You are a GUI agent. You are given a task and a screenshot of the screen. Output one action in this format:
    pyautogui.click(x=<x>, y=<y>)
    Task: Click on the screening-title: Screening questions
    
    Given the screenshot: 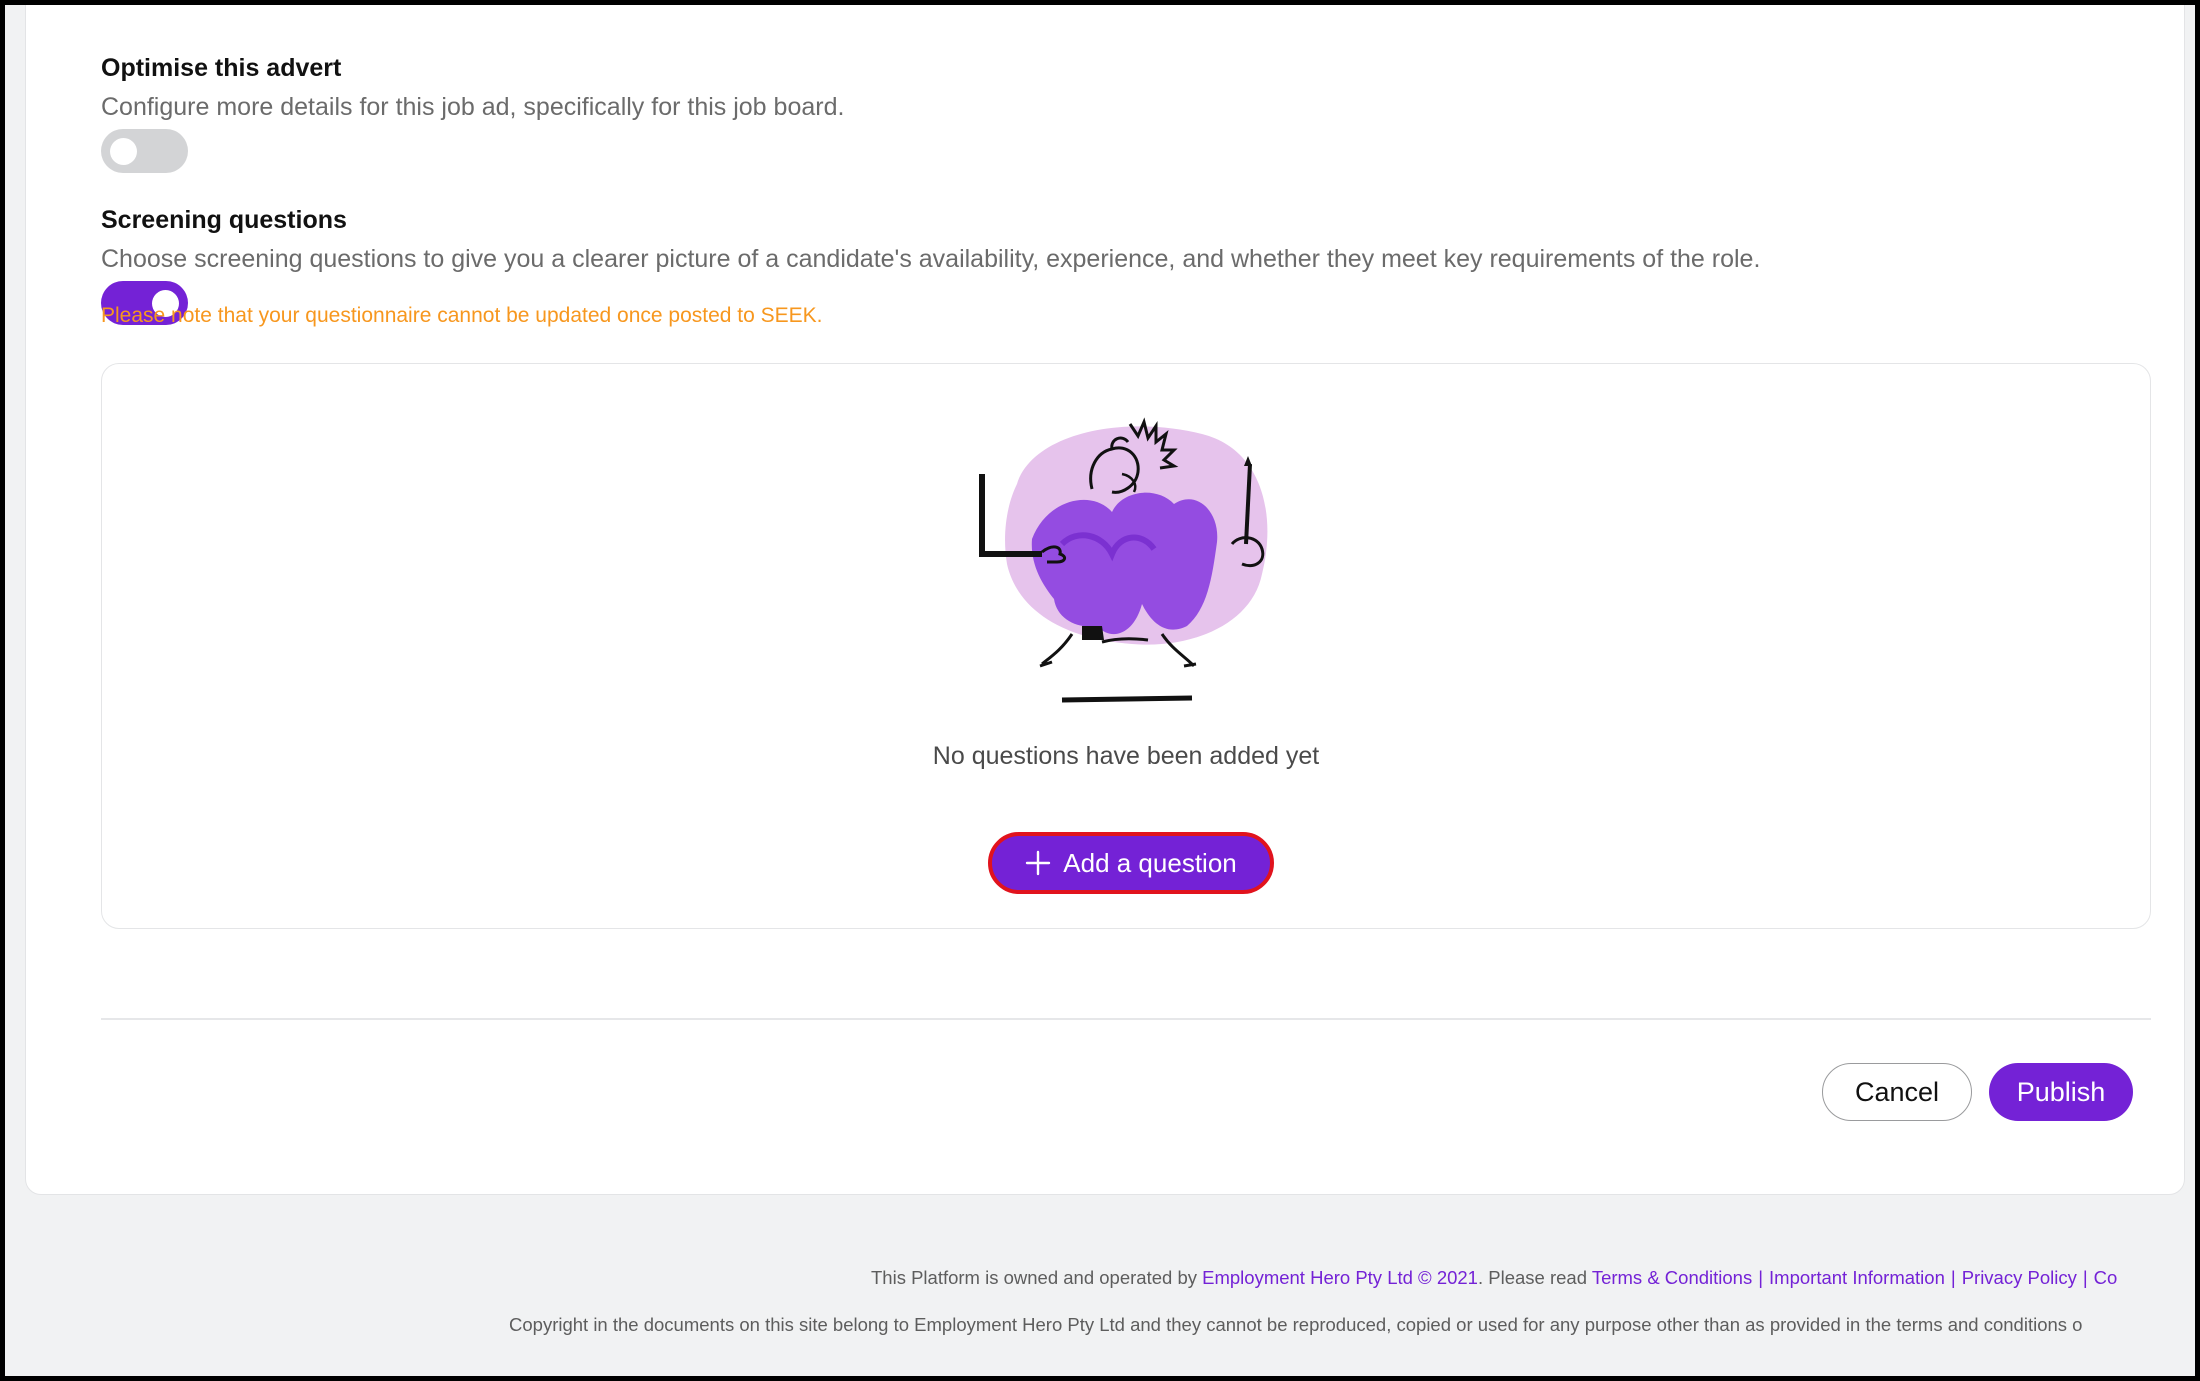 What is the action you would take?
    pyautogui.click(x=224, y=220)
    